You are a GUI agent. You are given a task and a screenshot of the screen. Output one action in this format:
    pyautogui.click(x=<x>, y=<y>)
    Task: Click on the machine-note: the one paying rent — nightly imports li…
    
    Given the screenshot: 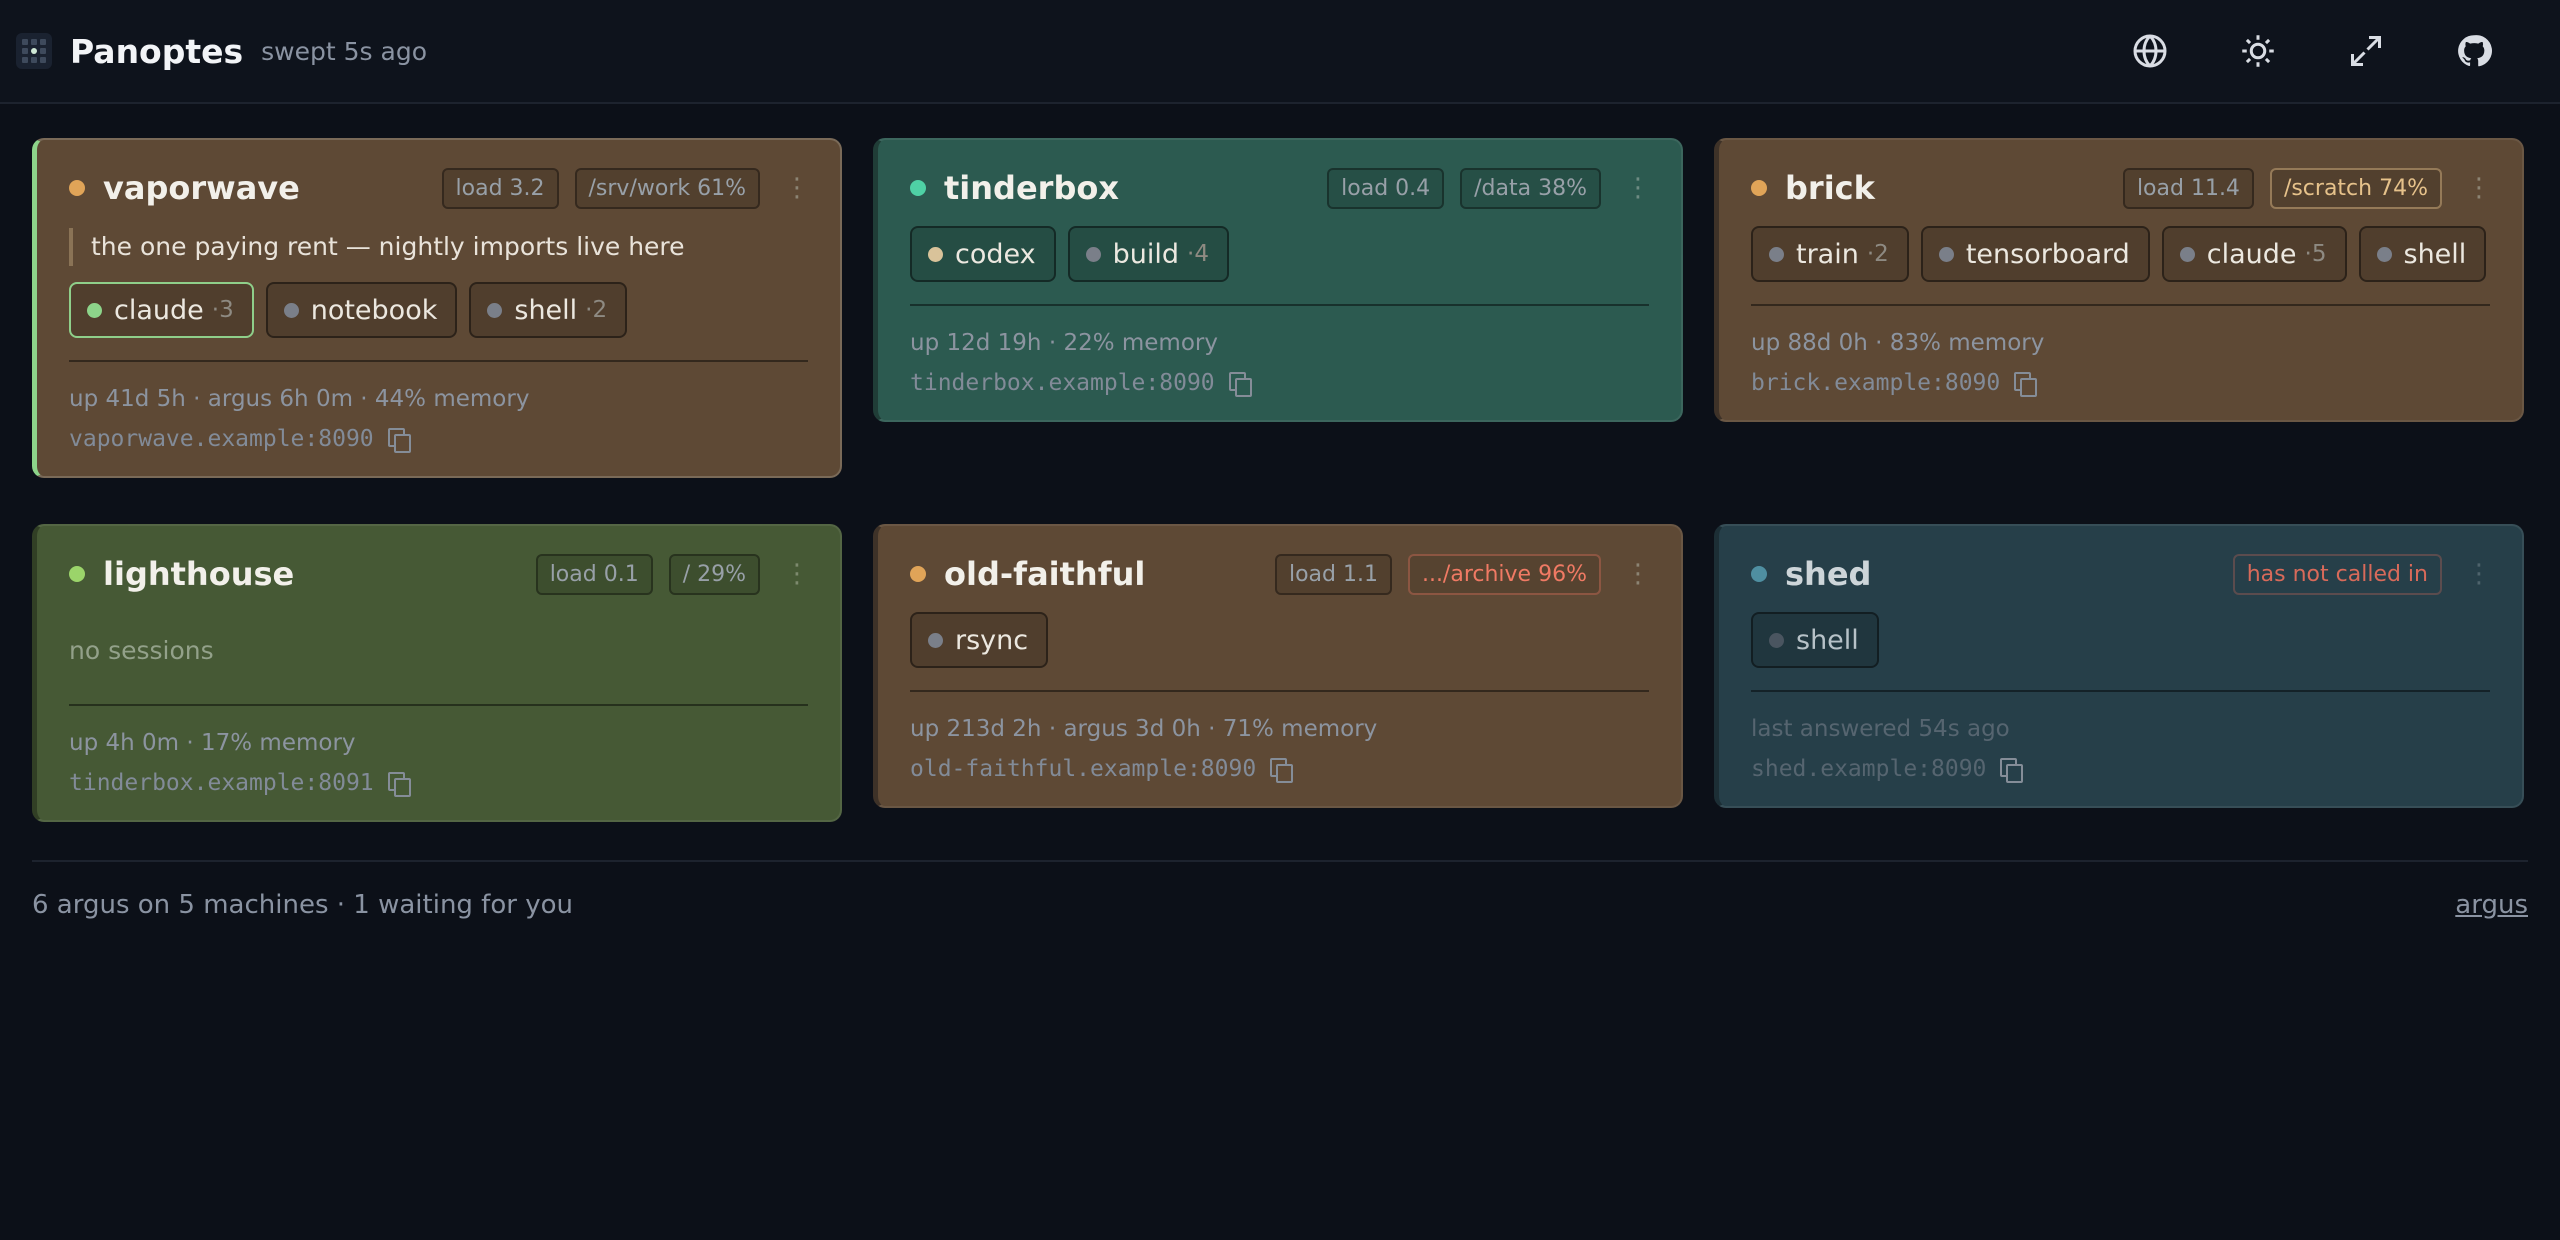 What is the action you would take?
    pyautogui.click(x=438, y=247)
    